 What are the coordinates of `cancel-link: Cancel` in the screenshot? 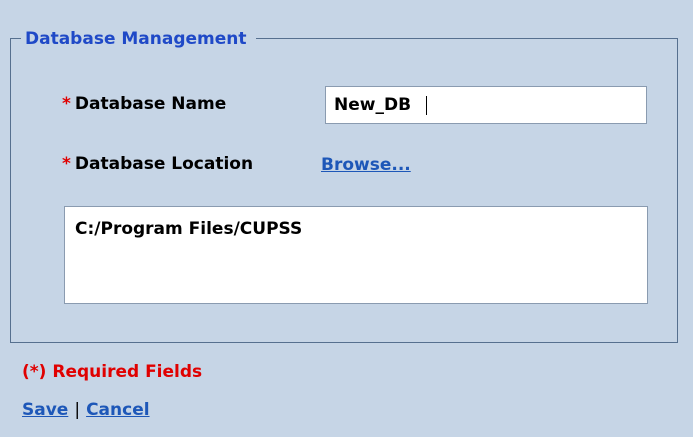 It's located at (117, 410).